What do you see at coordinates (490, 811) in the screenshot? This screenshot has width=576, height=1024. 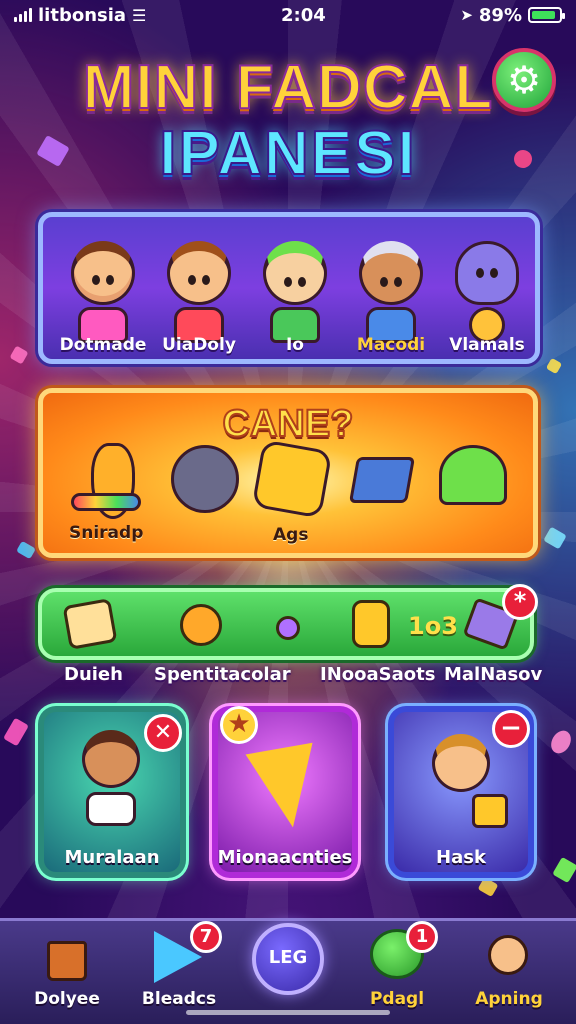 I see `yellow-block-icon` at bounding box center [490, 811].